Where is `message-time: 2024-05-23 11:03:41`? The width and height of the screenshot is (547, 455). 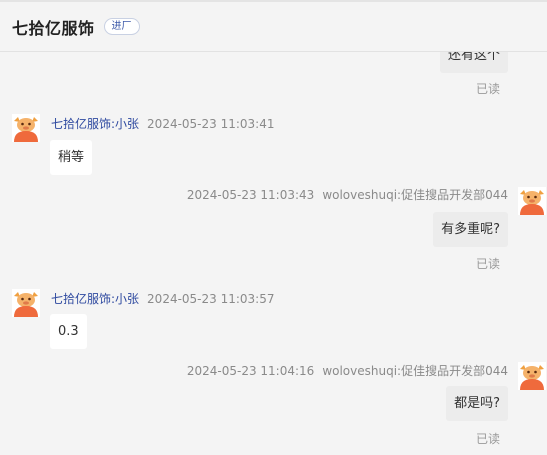 message-time: 2024-05-23 11:03:41 is located at coordinates (211, 124).